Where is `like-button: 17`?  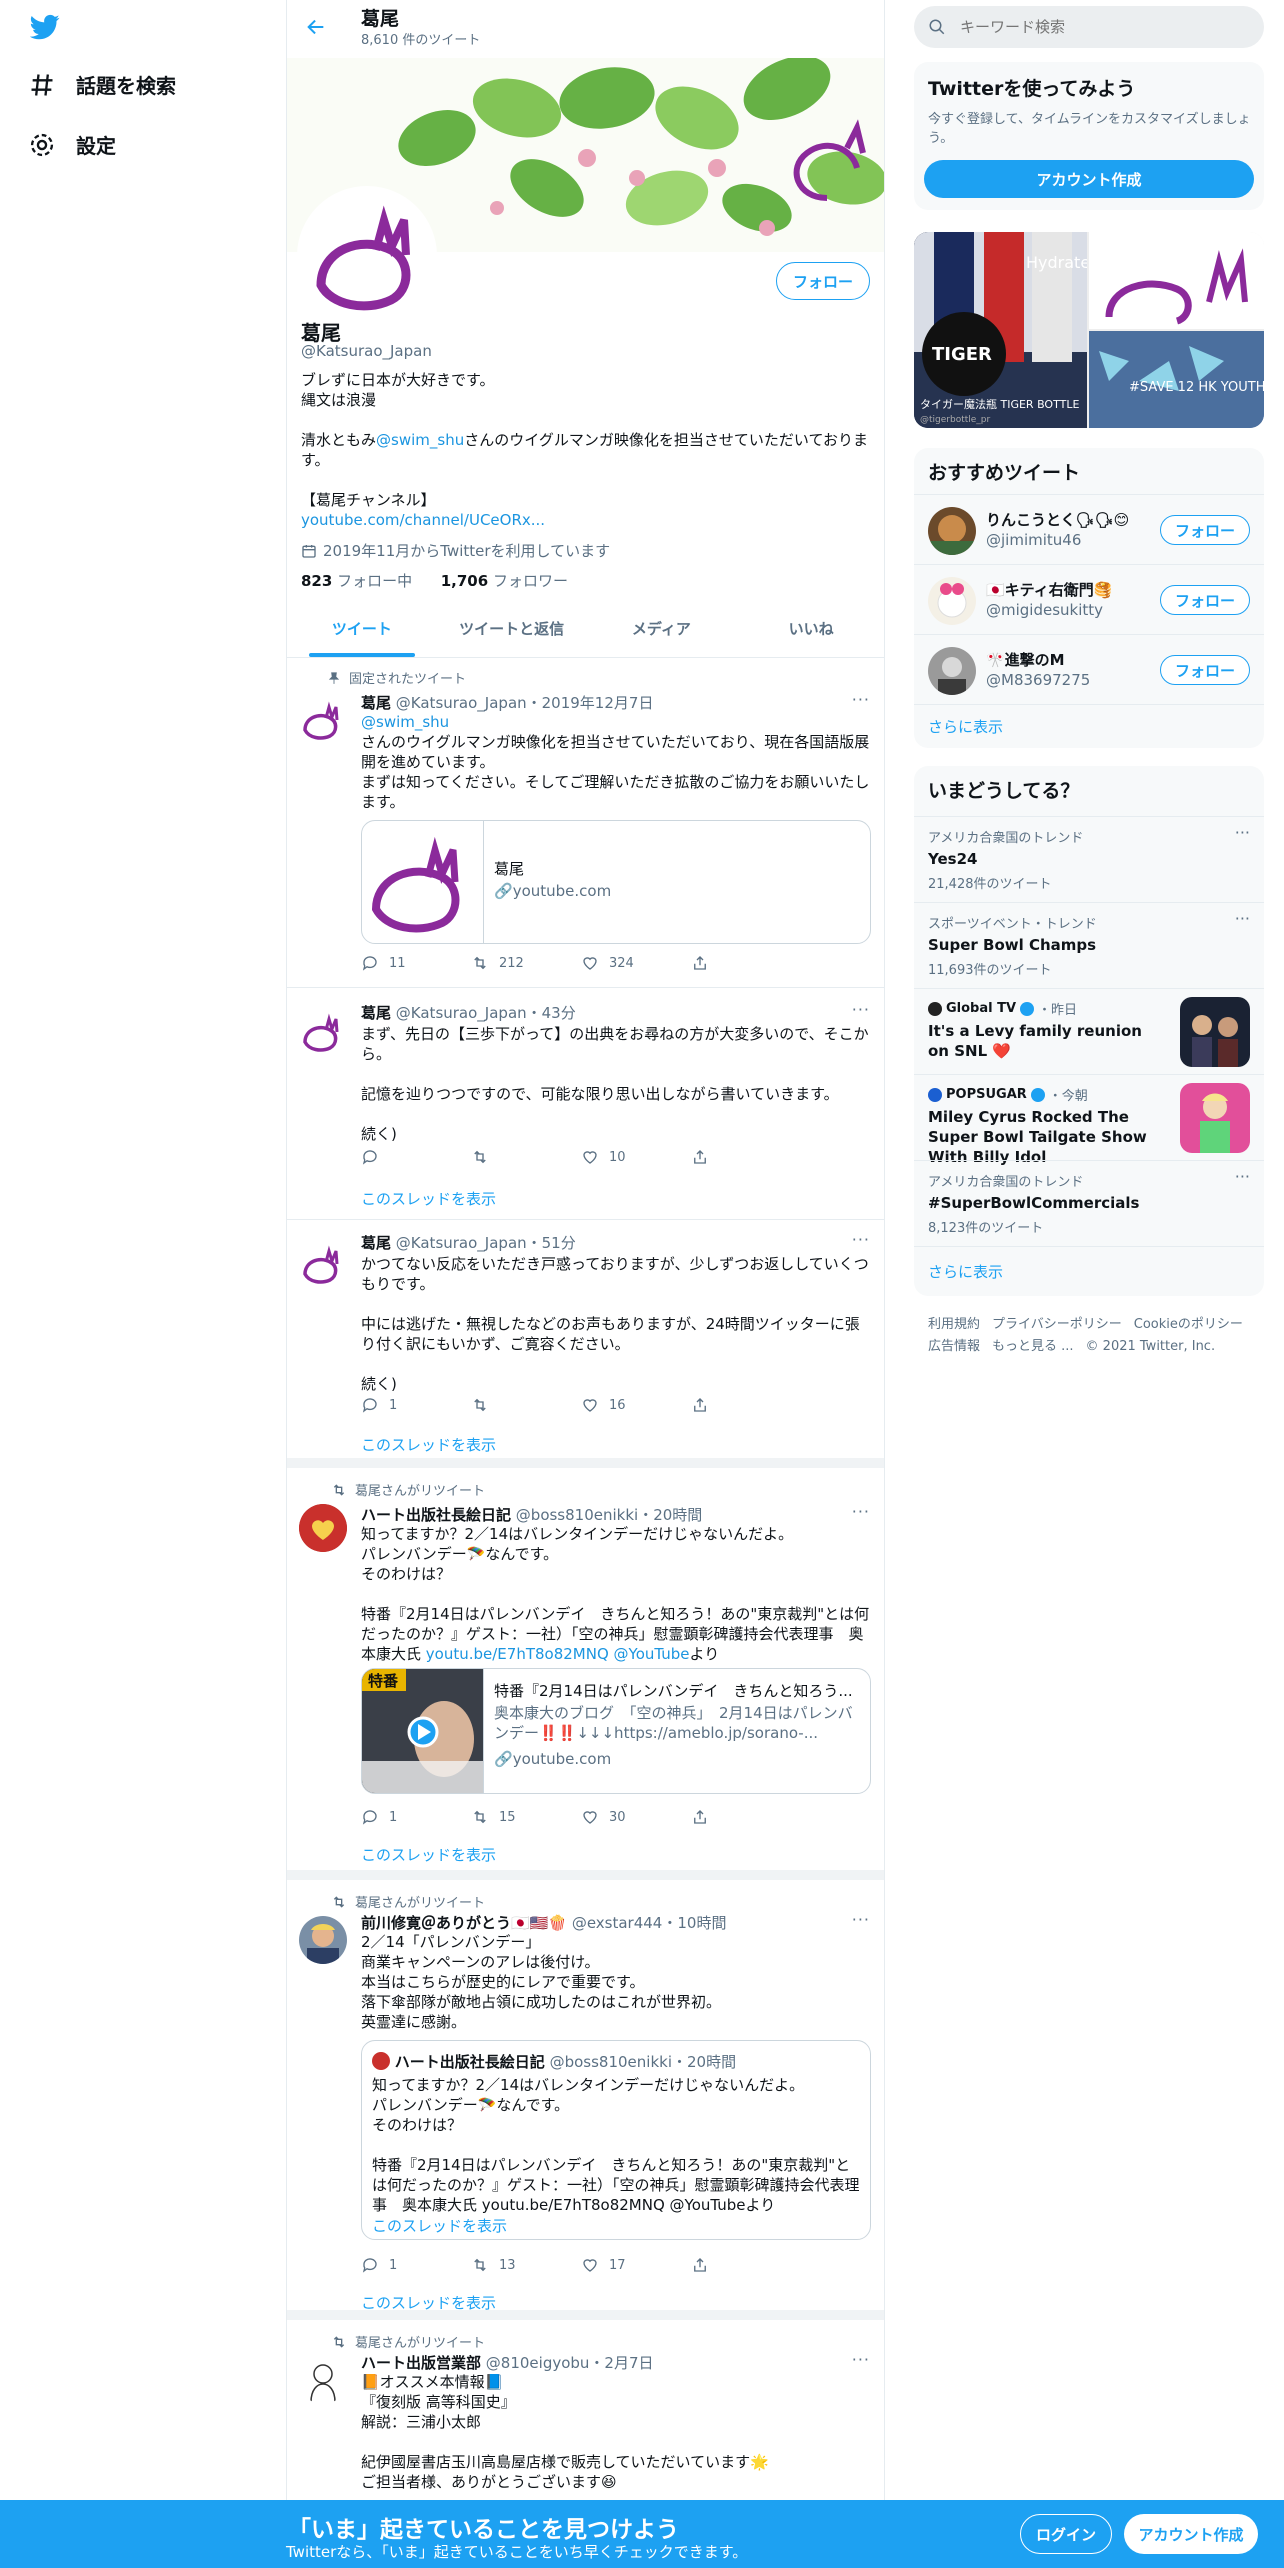 like-button: 17 is located at coordinates (636, 2265).